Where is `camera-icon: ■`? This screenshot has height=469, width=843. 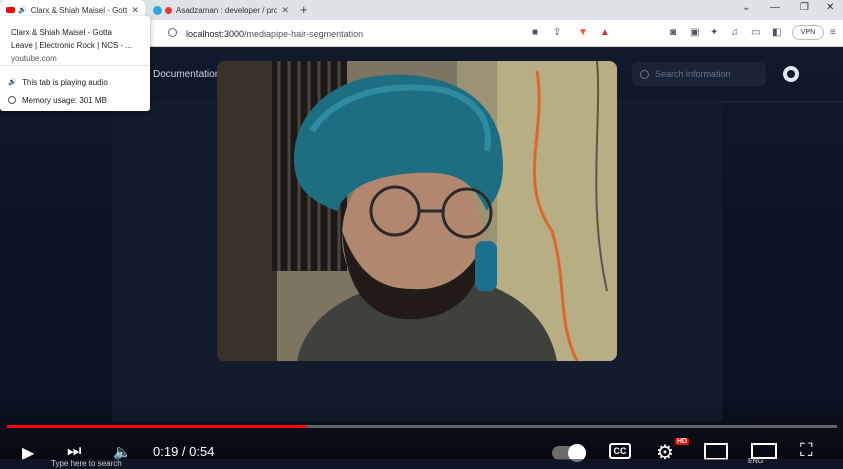 camera-icon: ■ is located at coordinates (535, 32).